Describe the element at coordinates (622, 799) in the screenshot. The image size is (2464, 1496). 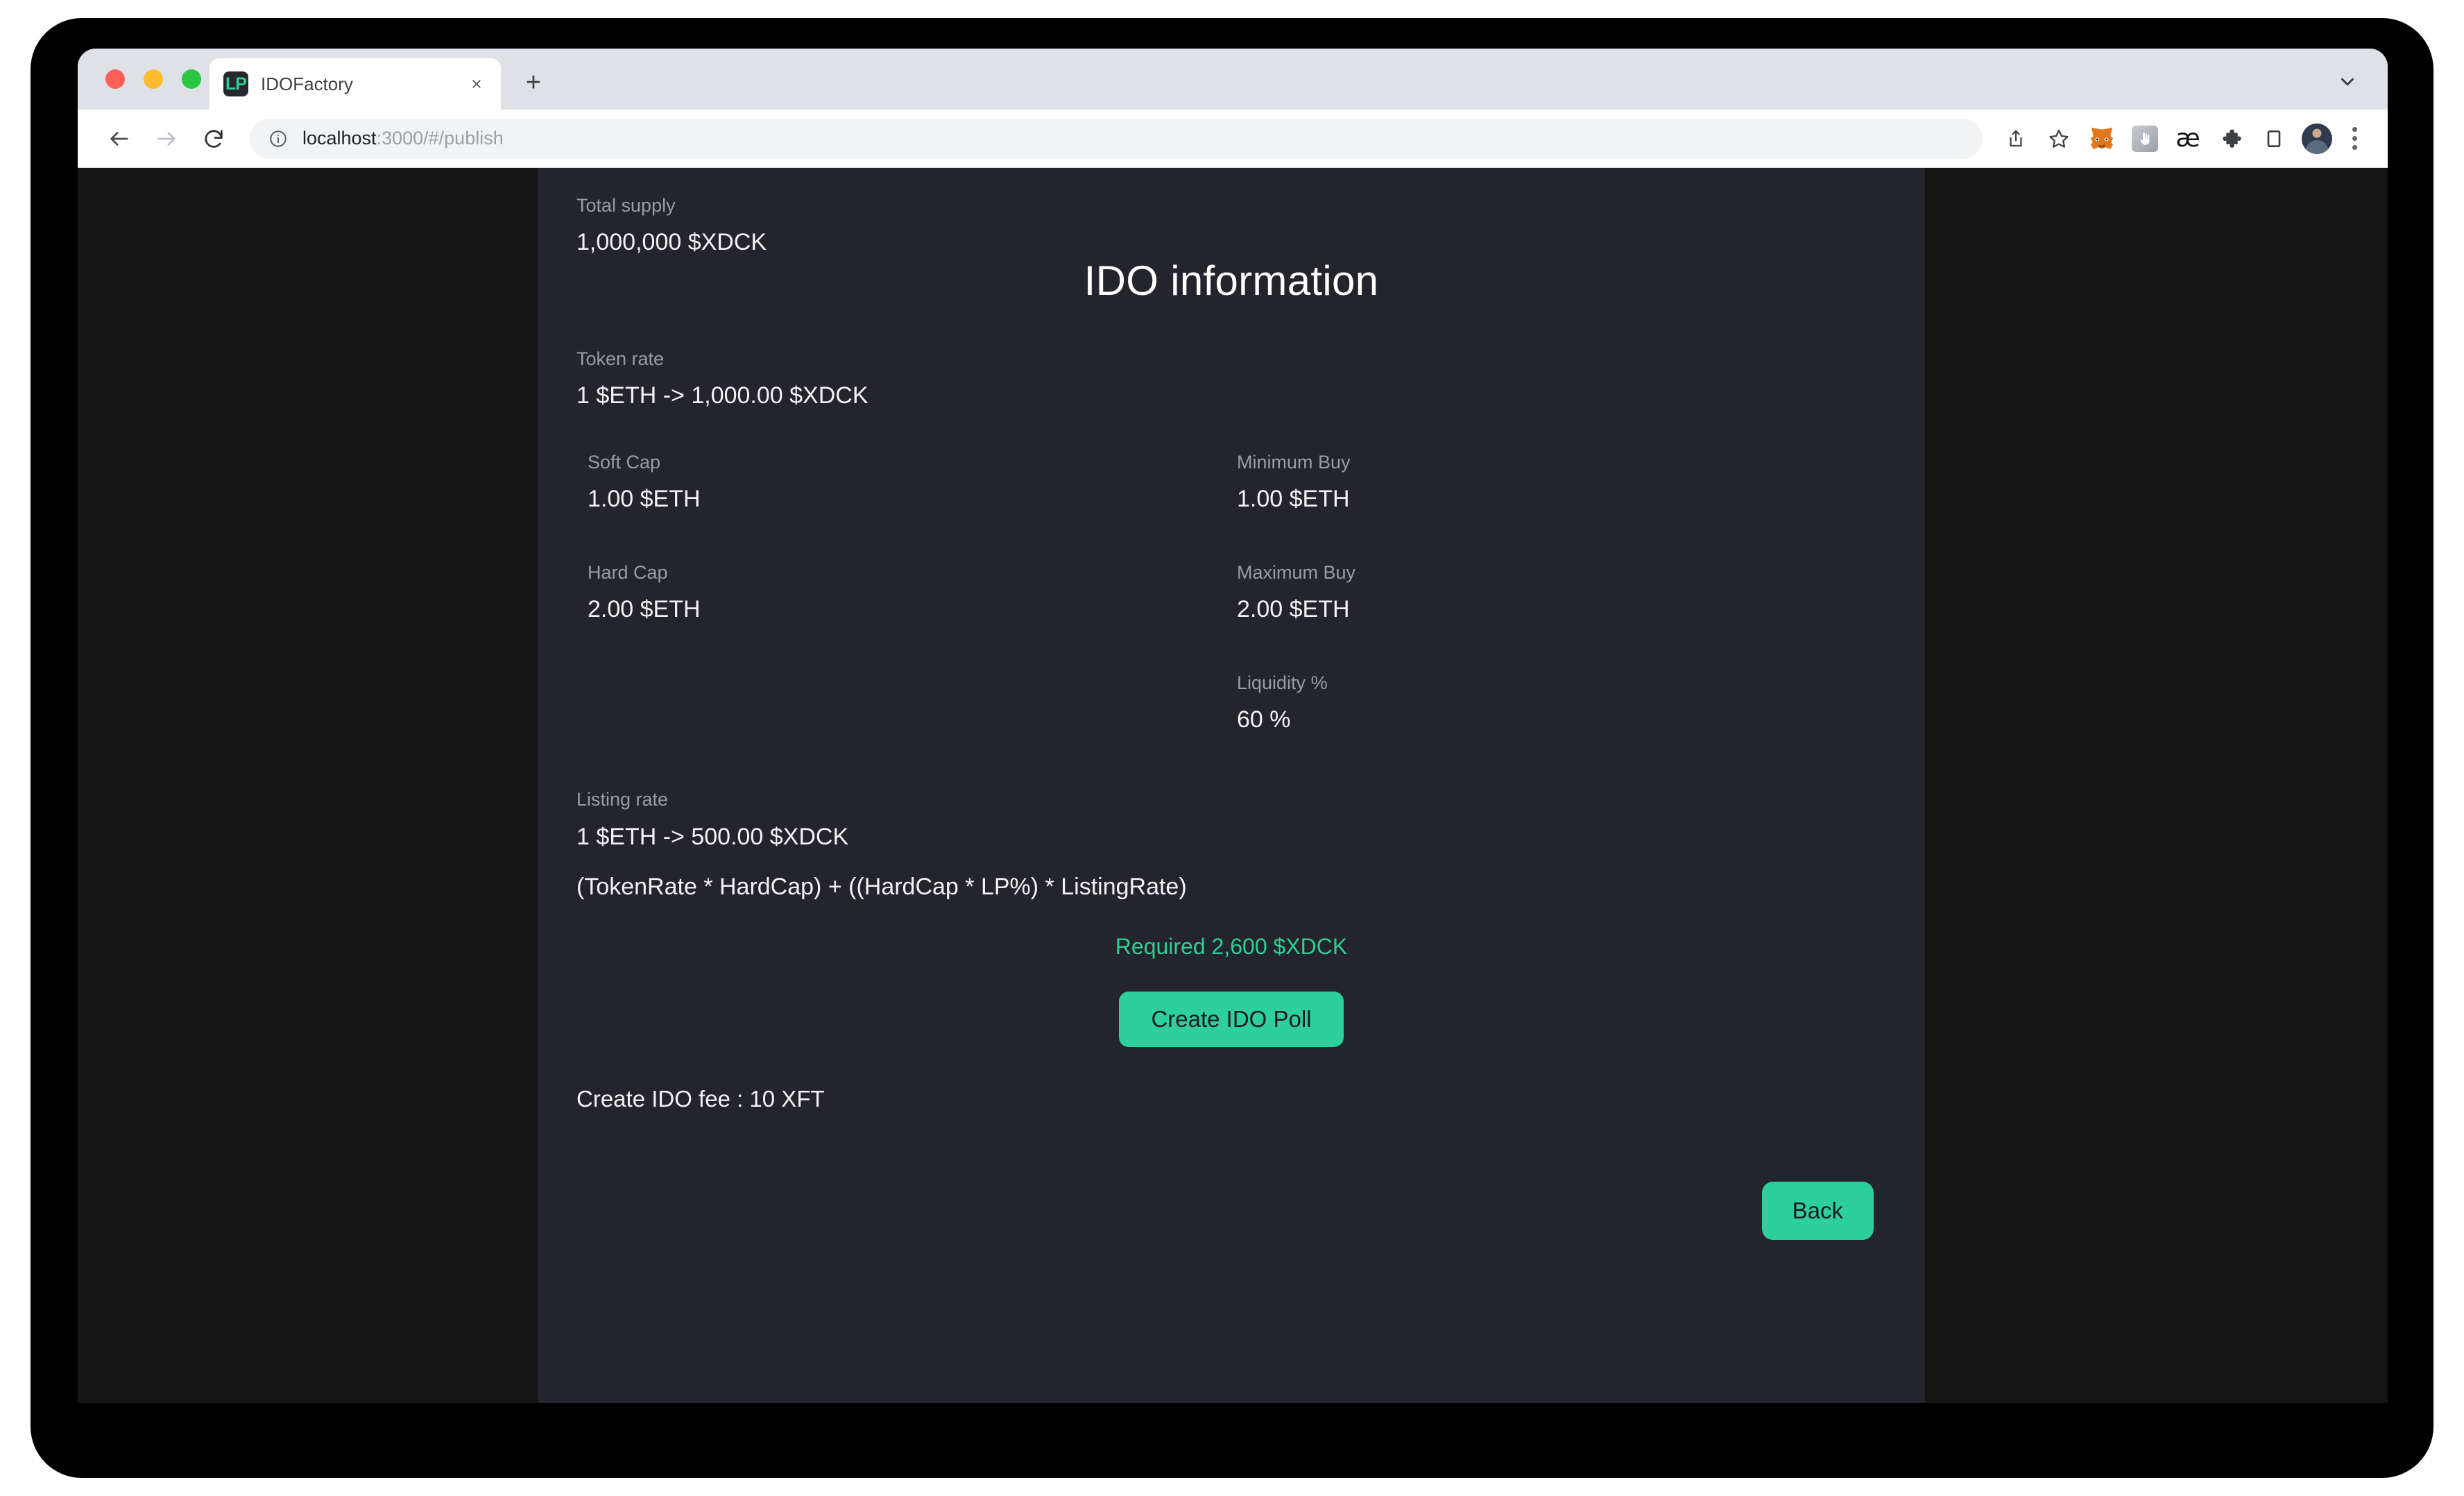
I see `listing-rate-label: Listing rate` at that location.